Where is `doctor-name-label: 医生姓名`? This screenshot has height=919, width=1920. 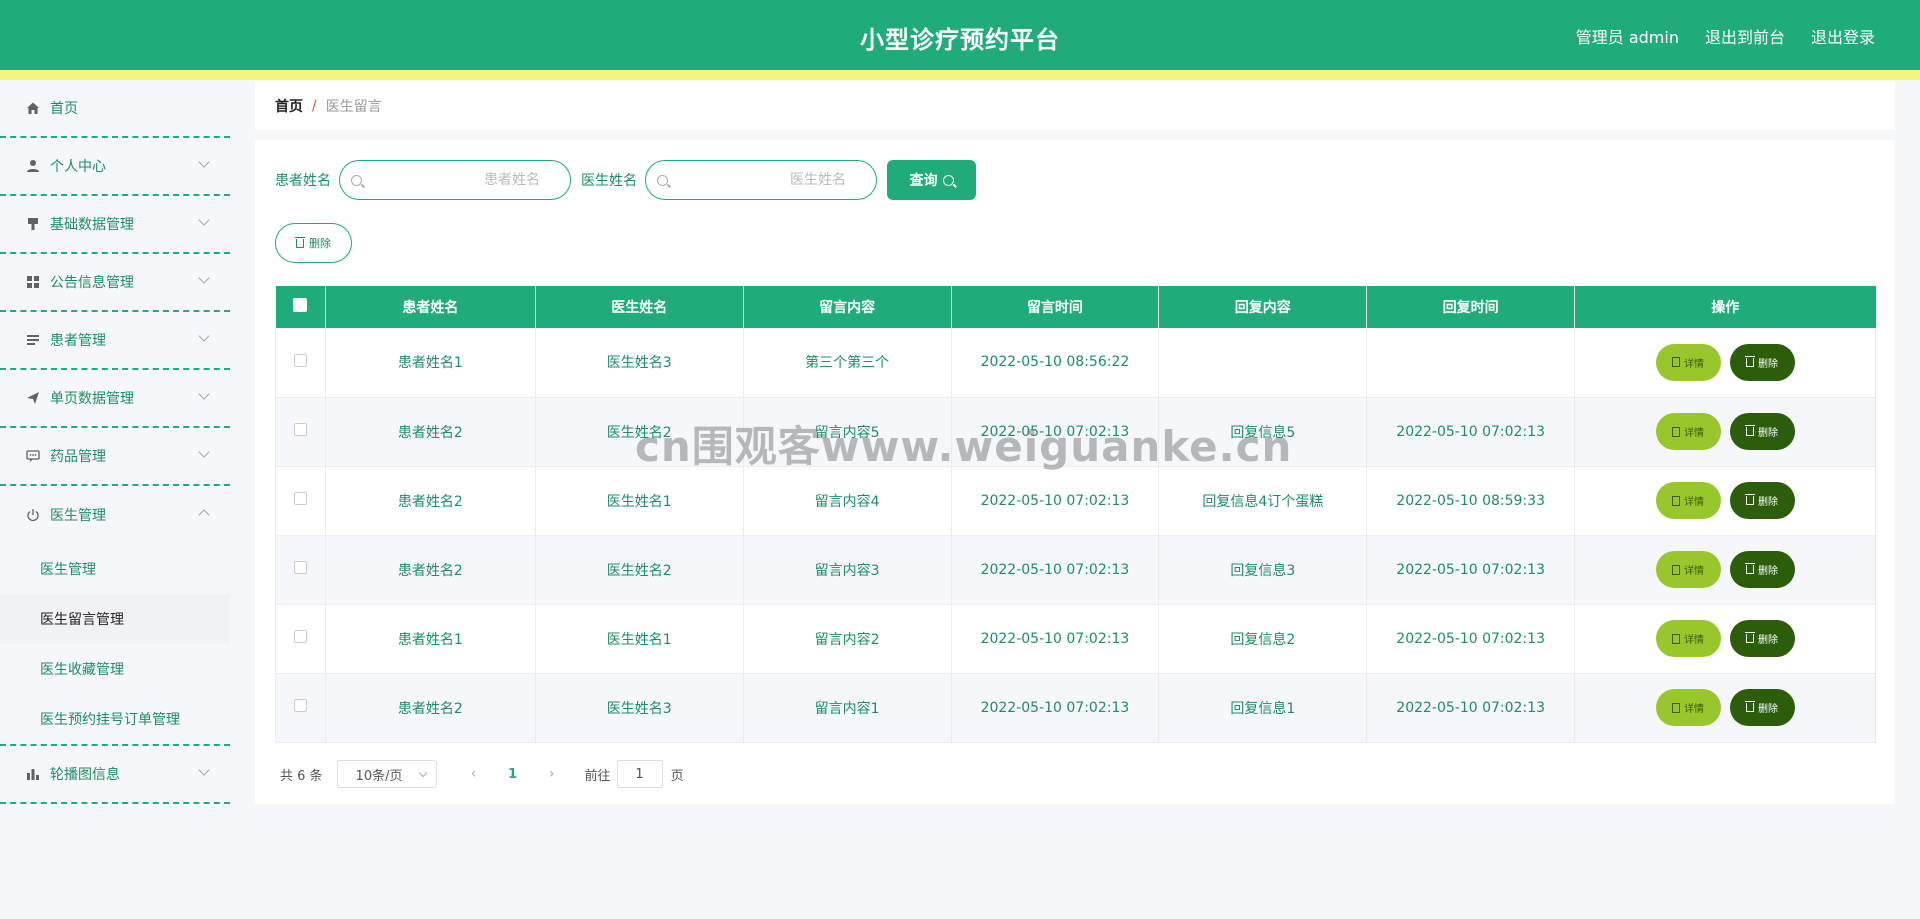 doctor-name-label: 医生姓名 is located at coordinates (609, 181).